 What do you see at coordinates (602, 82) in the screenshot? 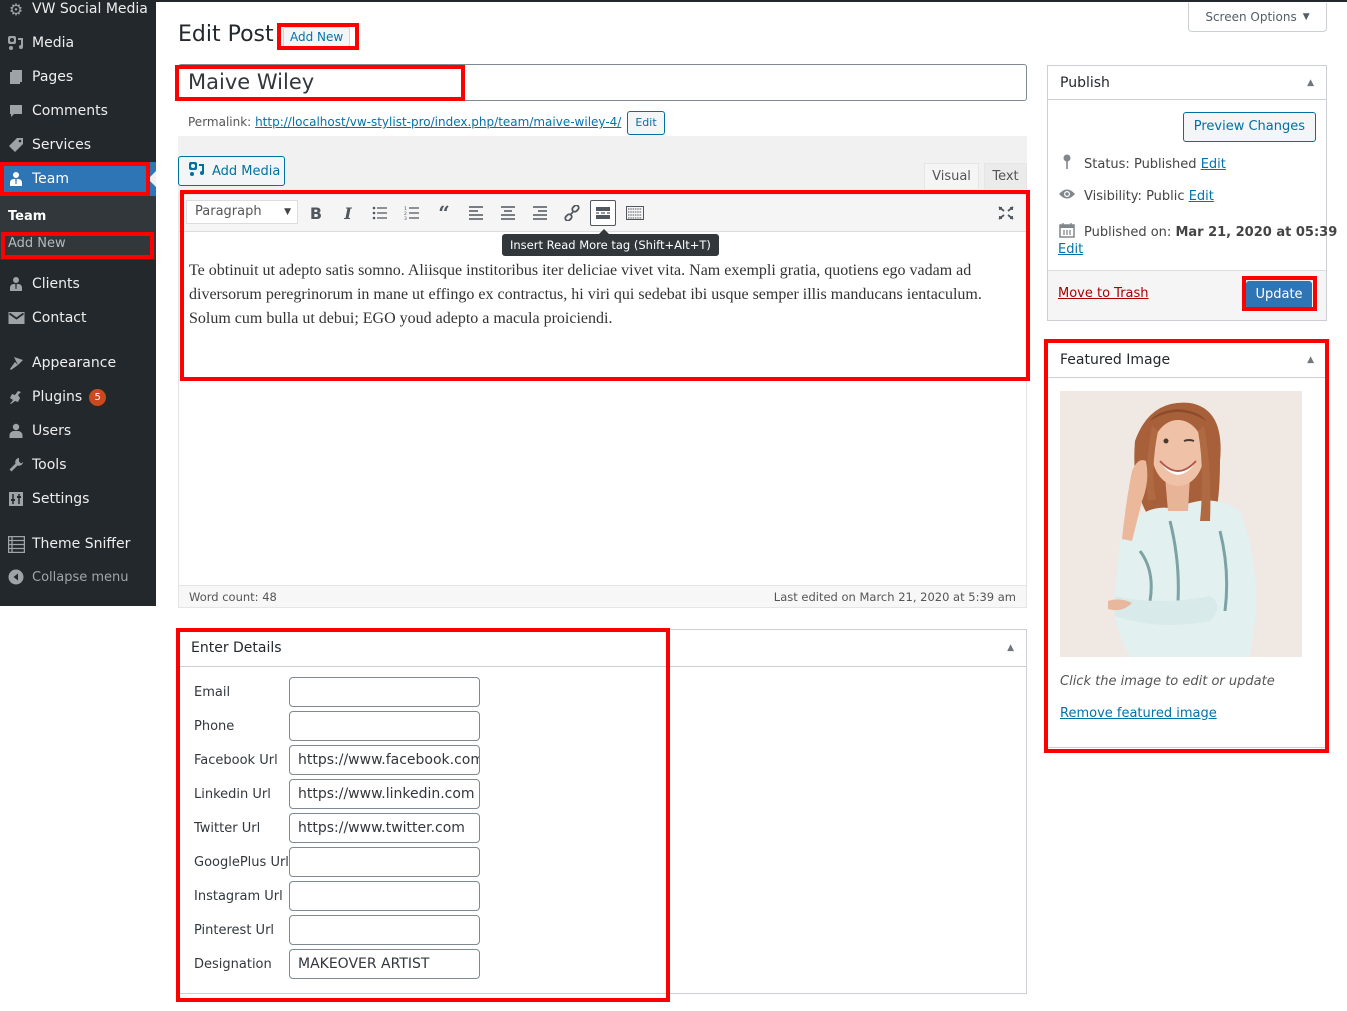
I see `post-title-input: Maive Wiley` at bounding box center [602, 82].